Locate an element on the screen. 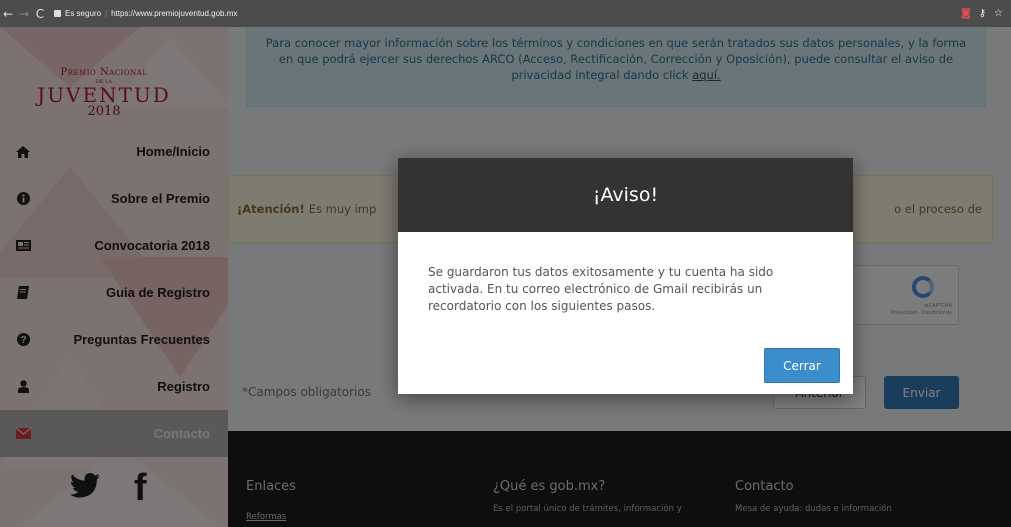 Image resolution: width=1011 pixels, height=527 pixels. secure-label: Es seguro is located at coordinates (83, 13).